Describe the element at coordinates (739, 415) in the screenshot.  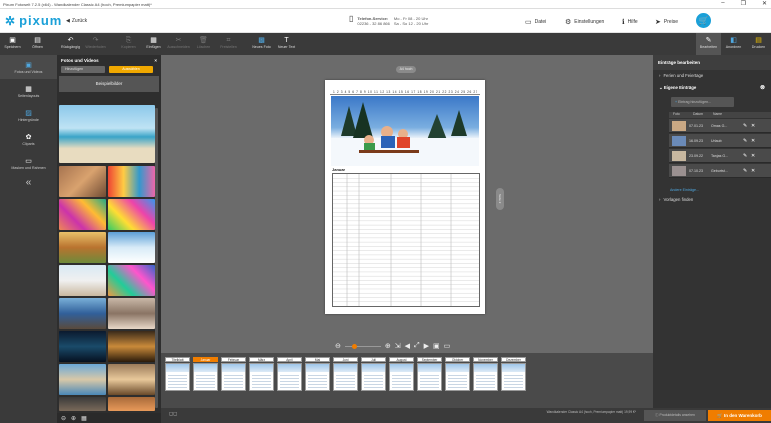
I see `add-to-cart-button: 🛒 In den Warenkorb` at that location.